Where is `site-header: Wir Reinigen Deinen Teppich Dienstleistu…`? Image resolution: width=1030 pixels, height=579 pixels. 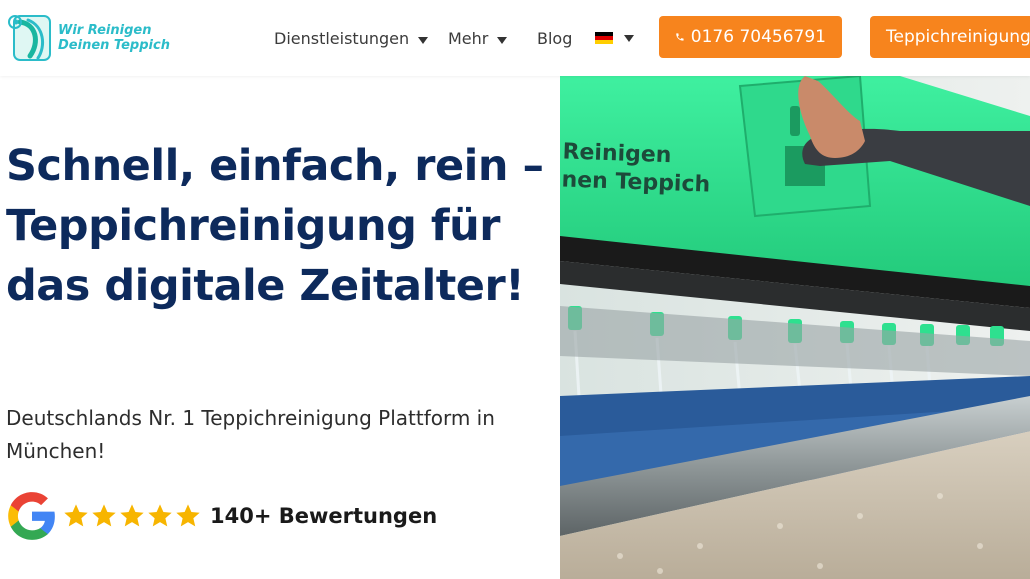
site-header: Wir Reinigen Deinen Teppich Dienstleistu… is located at coordinates (515, 38).